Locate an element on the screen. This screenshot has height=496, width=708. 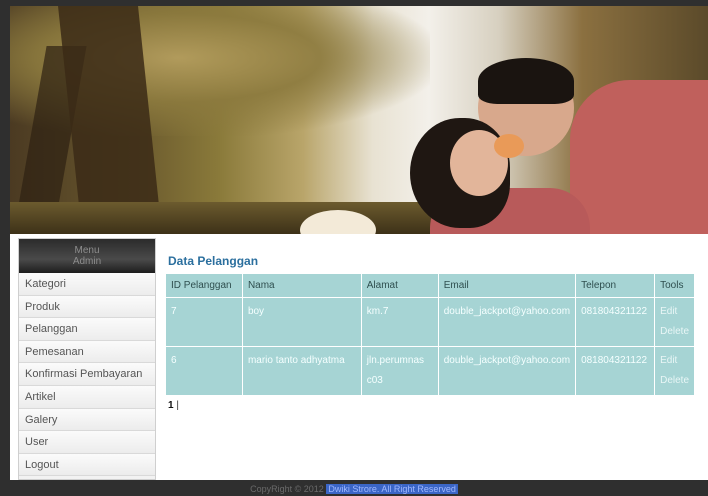
page-link-current: 1 is located at coordinates (171, 405).